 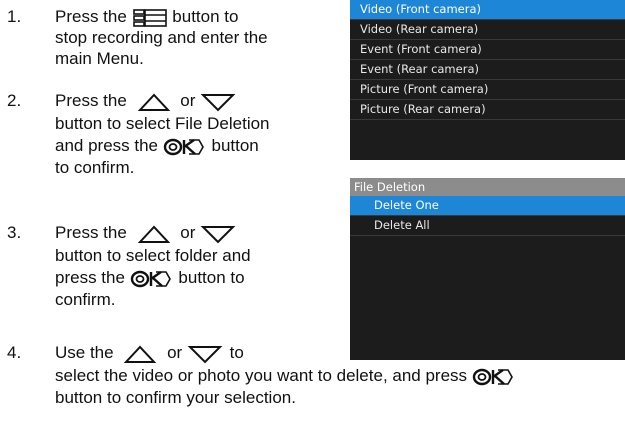 What do you see at coordinates (487, 30) in the screenshot?
I see `menu-item-video-rear: Video (Rear camera)` at bounding box center [487, 30].